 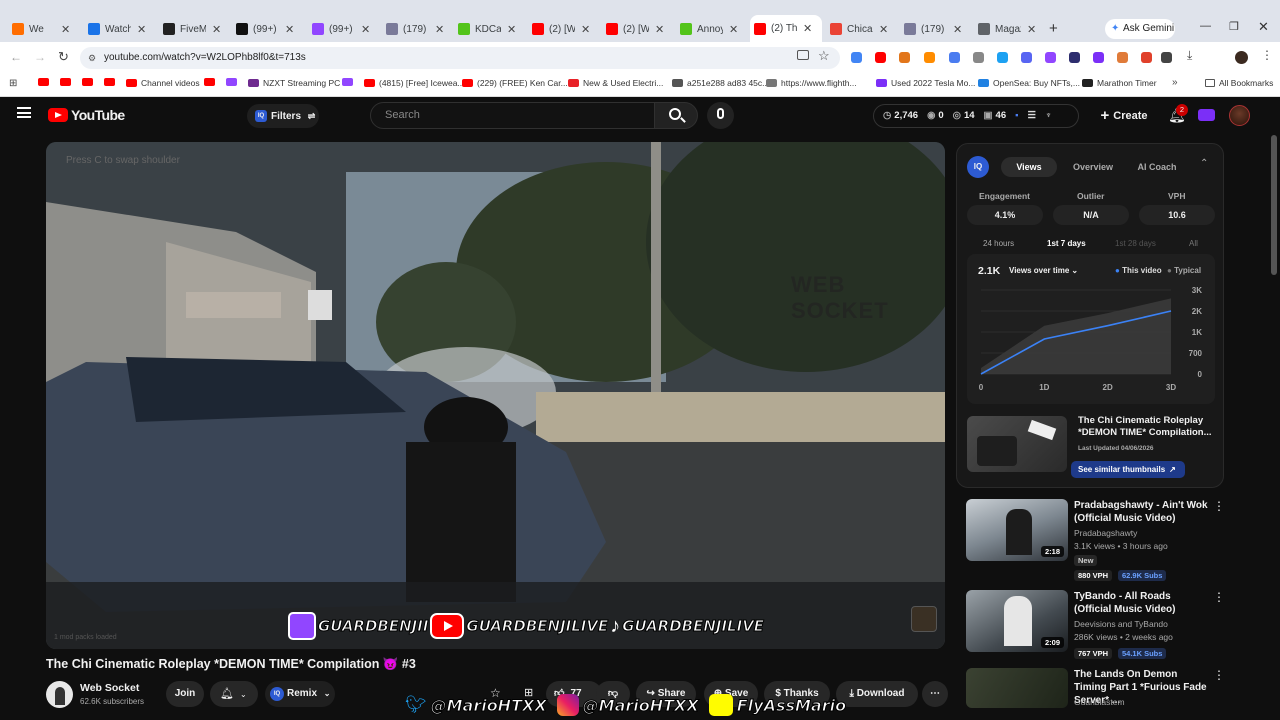 What do you see at coordinates (937, 29) in the screenshot?
I see `browser-tab: (179) W ✕` at bounding box center [937, 29].